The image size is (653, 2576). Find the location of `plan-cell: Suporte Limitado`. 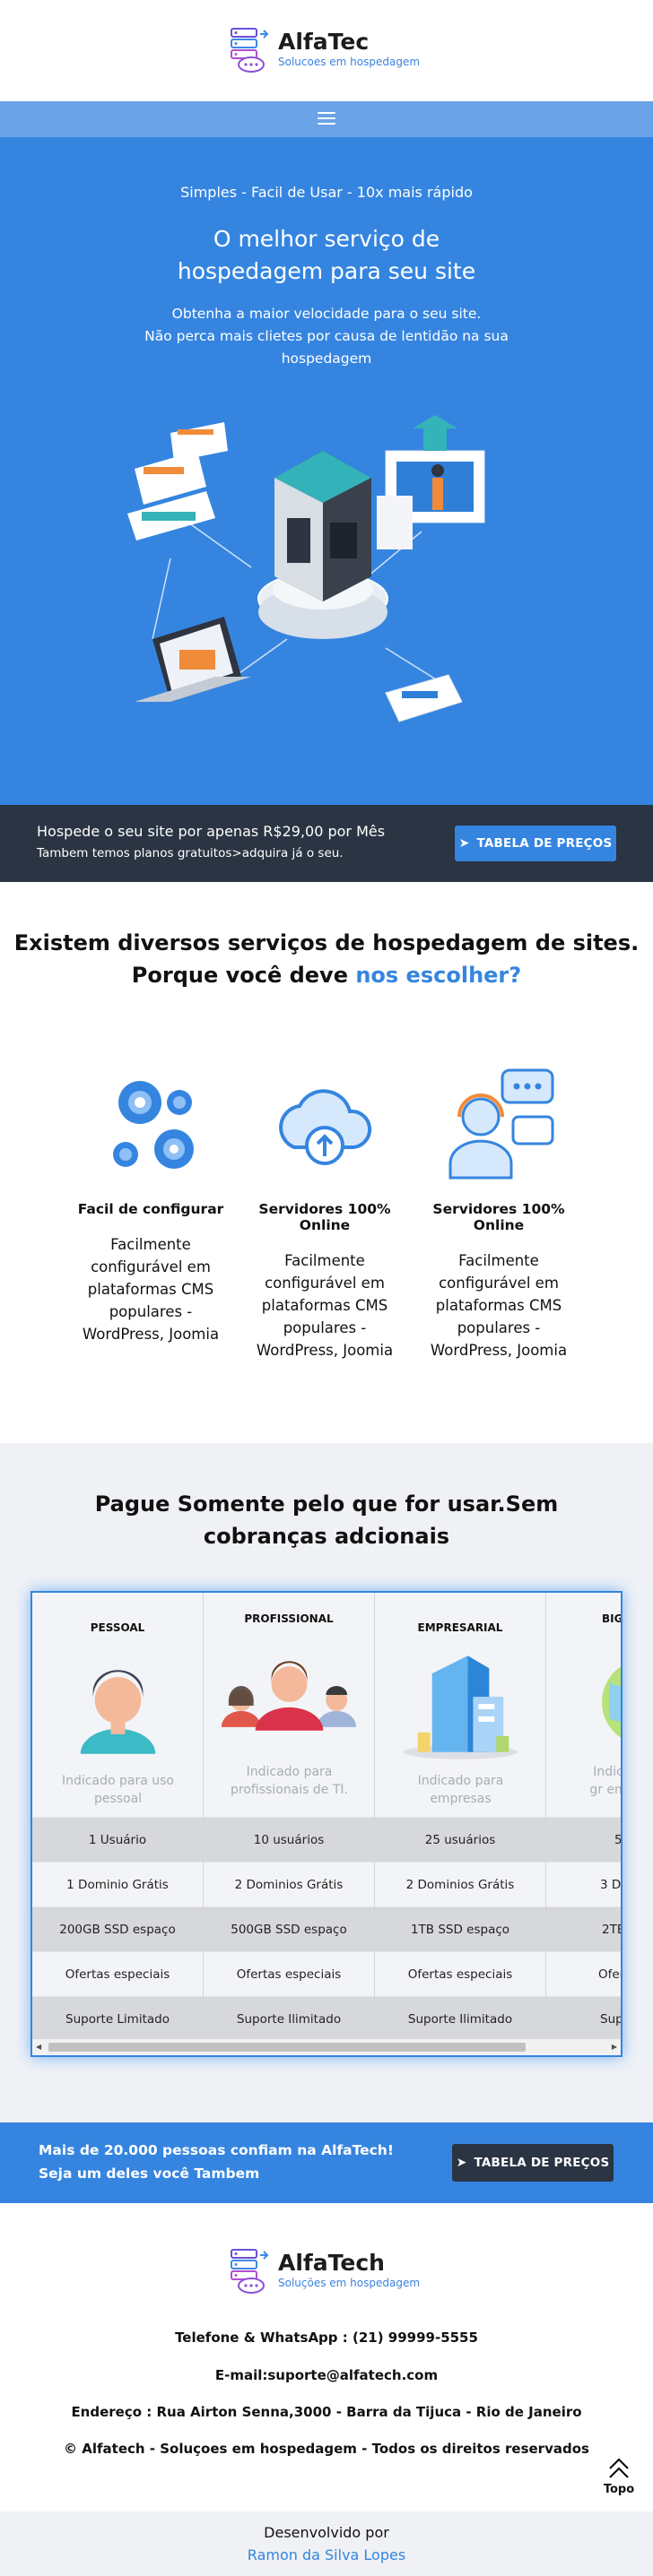

plan-cell: Suporte Limitado is located at coordinates (118, 2018).